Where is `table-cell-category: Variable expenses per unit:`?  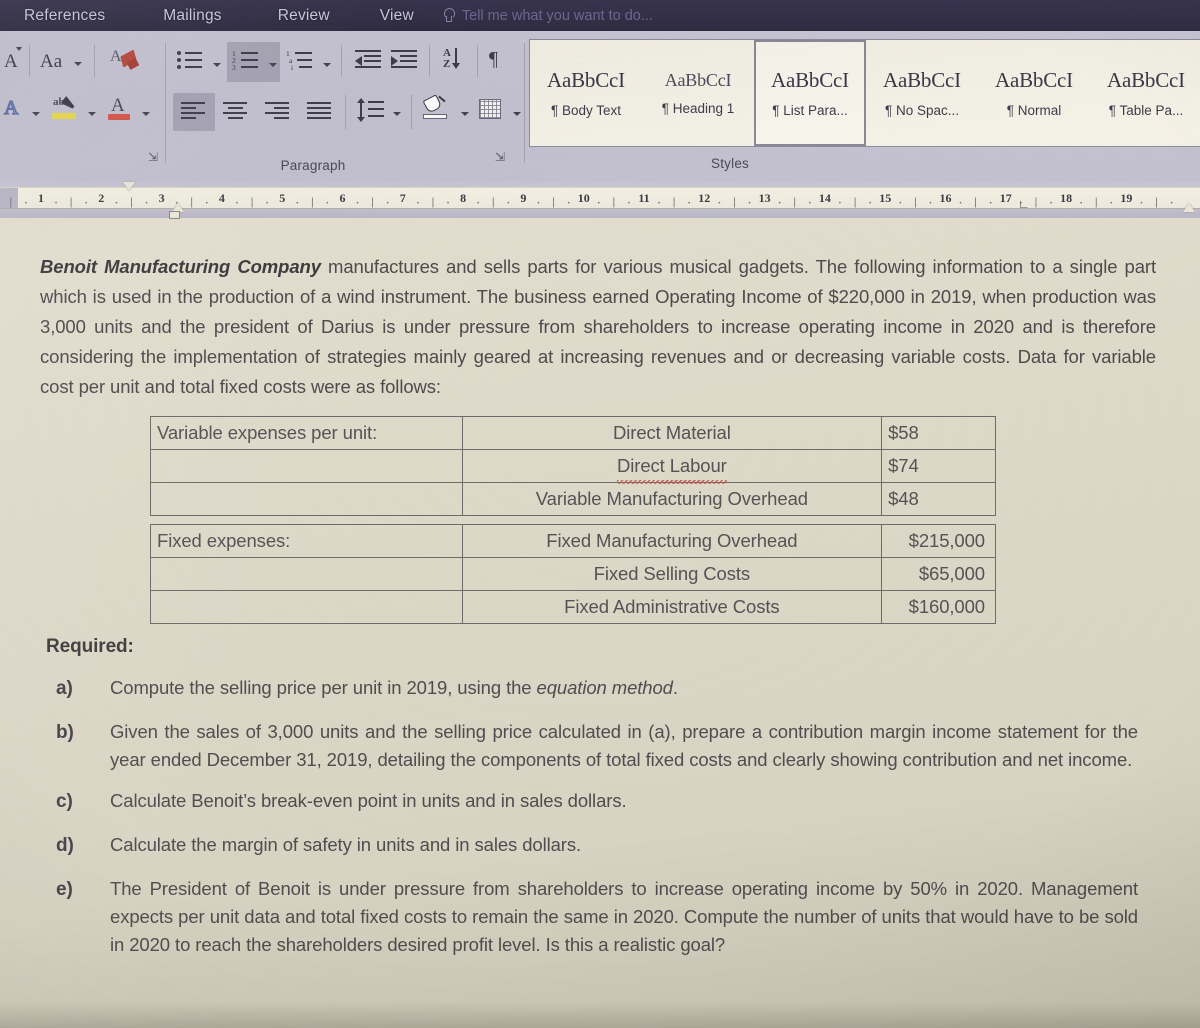 table-cell-category: Variable expenses per unit: is located at coordinates (306, 432).